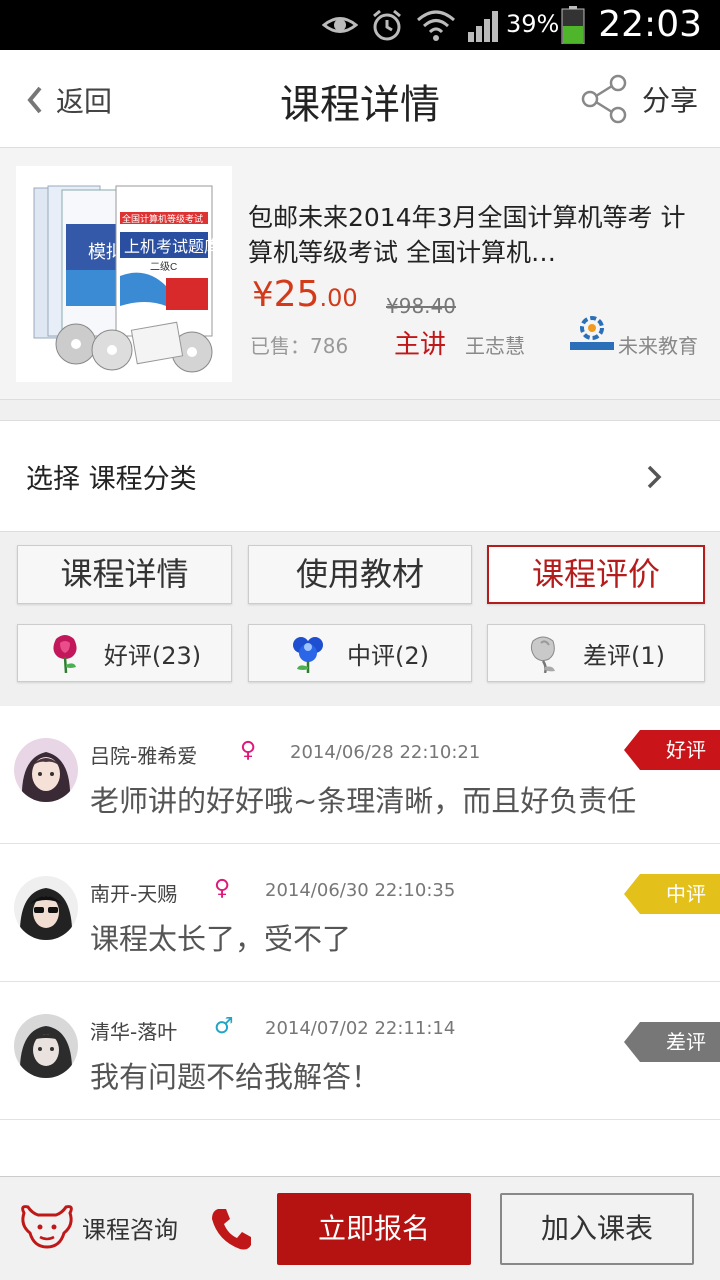 The width and height of the screenshot is (720, 1280). What do you see at coordinates (144, 756) in the screenshot?
I see `review-username: 吕院-雅希爱` at bounding box center [144, 756].